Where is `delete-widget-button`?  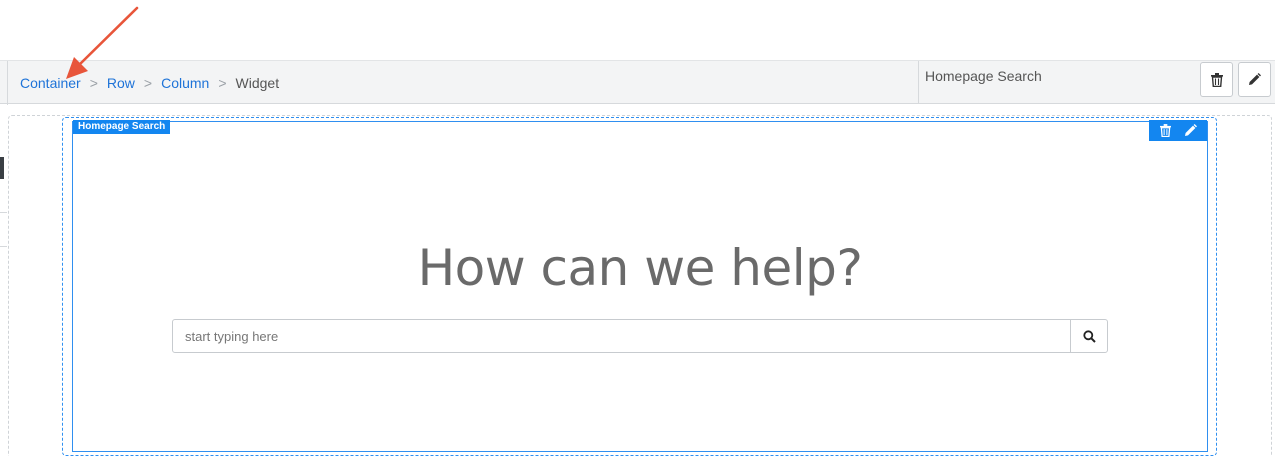 delete-widget-button is located at coordinates (1216, 79).